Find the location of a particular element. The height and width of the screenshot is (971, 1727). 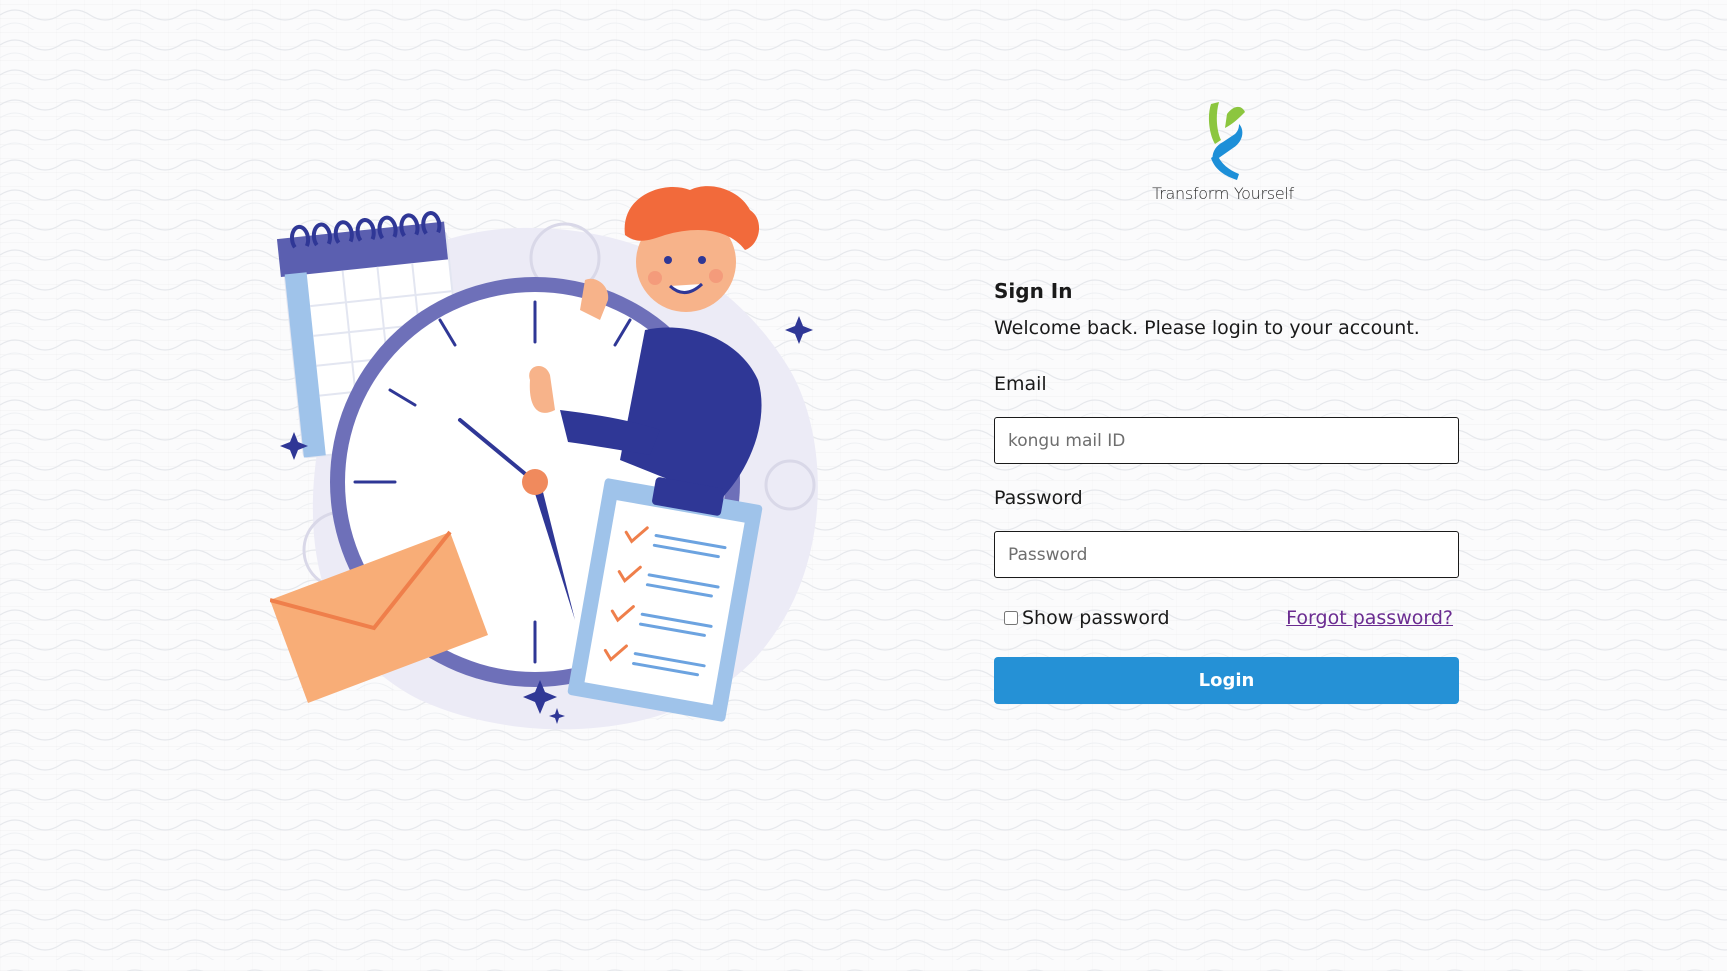

password-options-row: Show password Forgot password? is located at coordinates (1226, 618).